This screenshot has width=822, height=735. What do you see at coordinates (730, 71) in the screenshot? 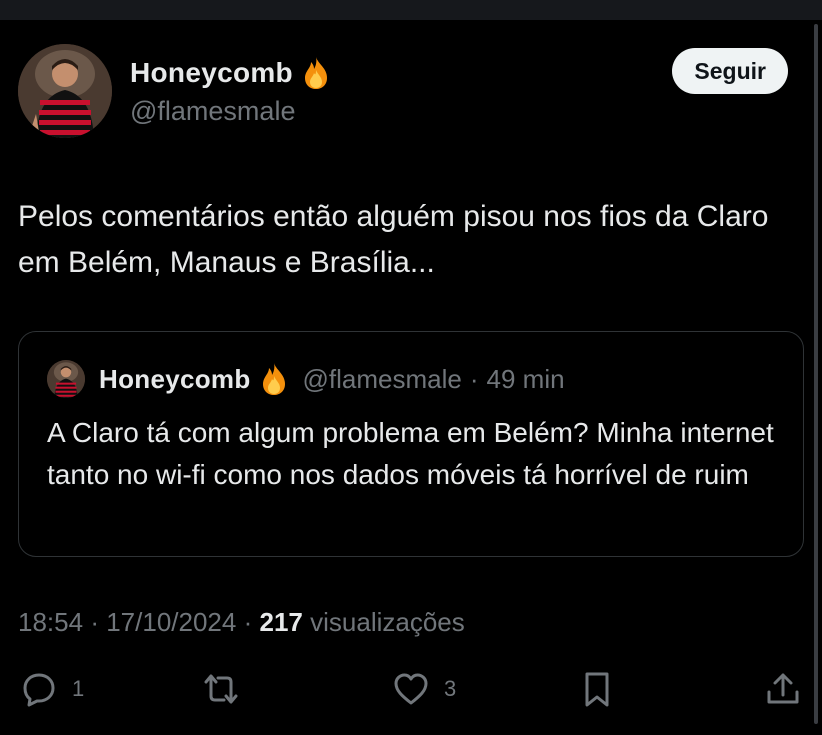
I see `follow-button: Seguir` at bounding box center [730, 71].